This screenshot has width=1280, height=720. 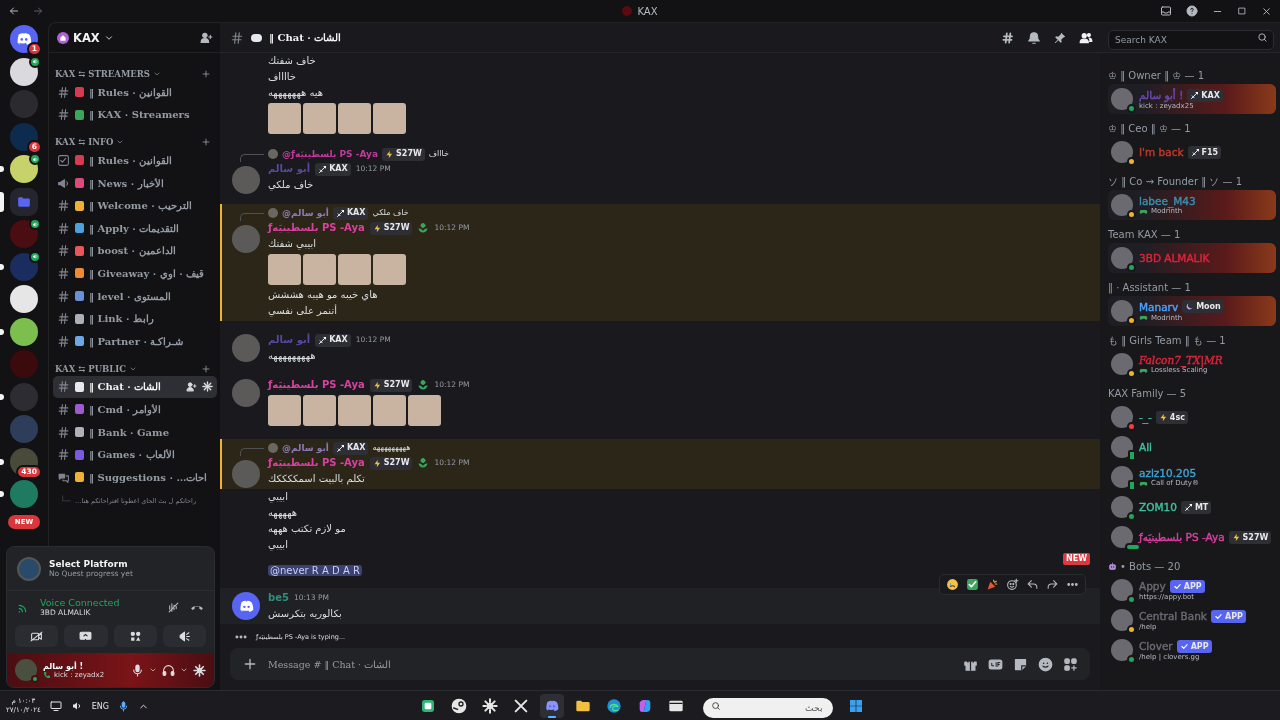 What do you see at coordinates (330, 154) in the screenshot?
I see `reply-author: @ƒبلسطينيَه PS -Aya` at bounding box center [330, 154].